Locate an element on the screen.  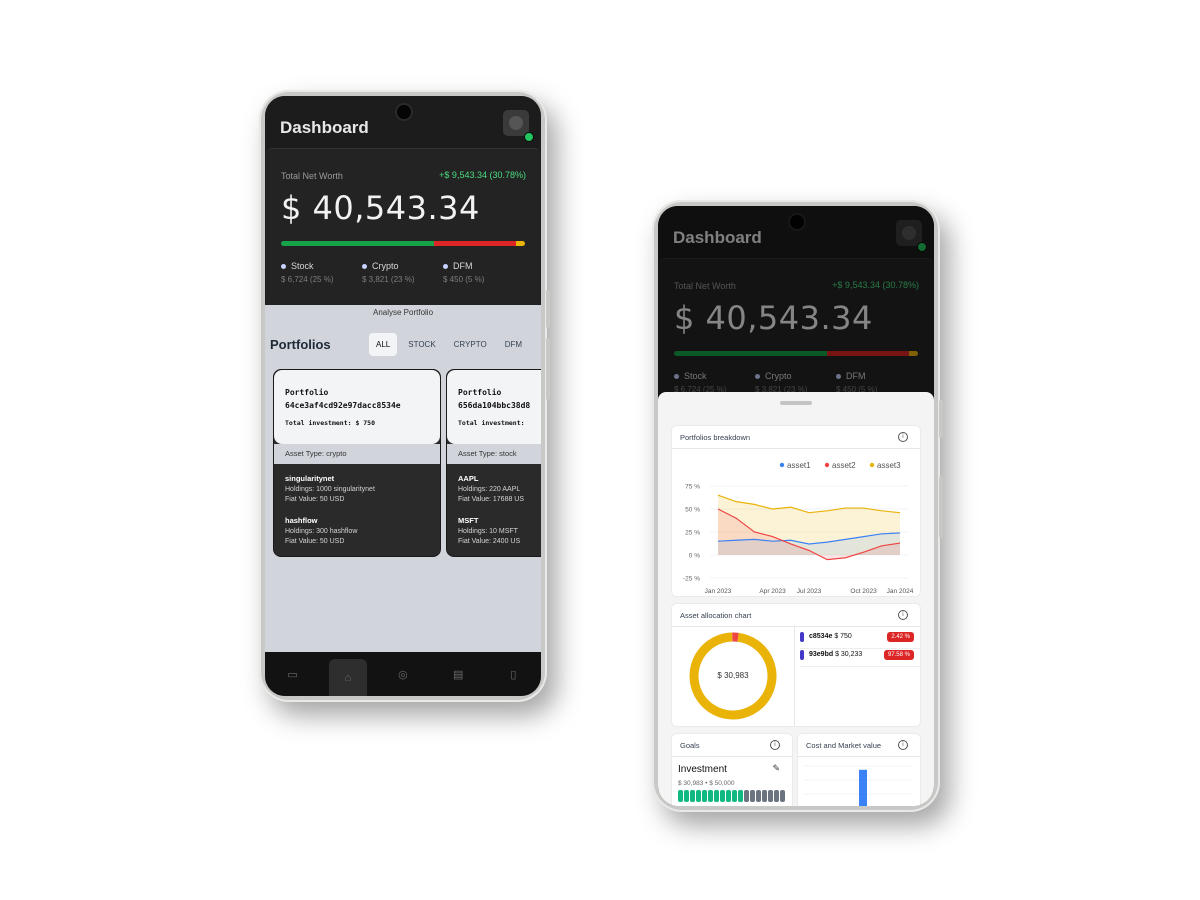
portfolio-name: Portfolio 64ce3af4cd92e97dacc8534e is located at coordinates (343, 399).